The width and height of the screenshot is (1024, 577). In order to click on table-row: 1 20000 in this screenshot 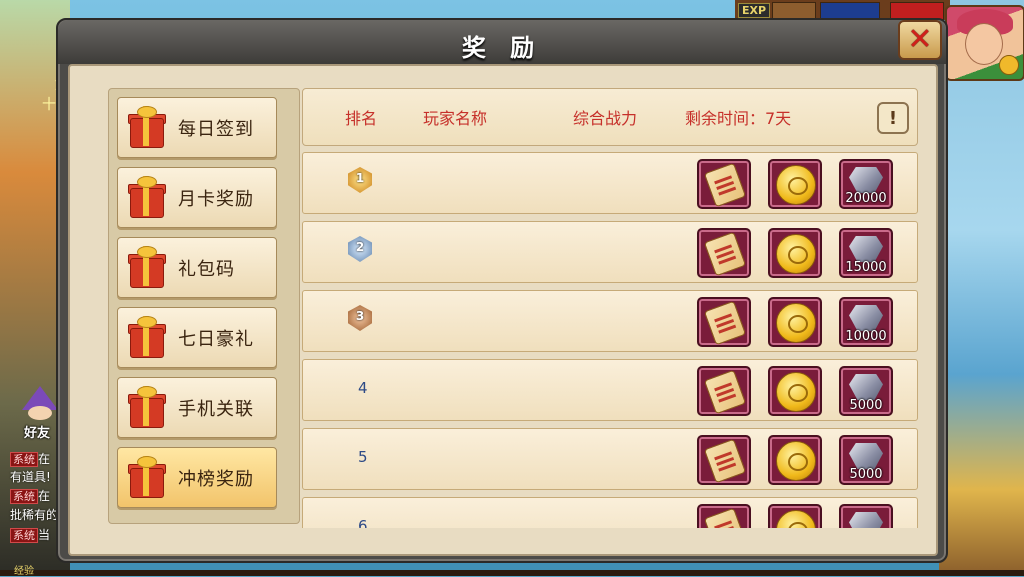, I will do `click(610, 183)`.